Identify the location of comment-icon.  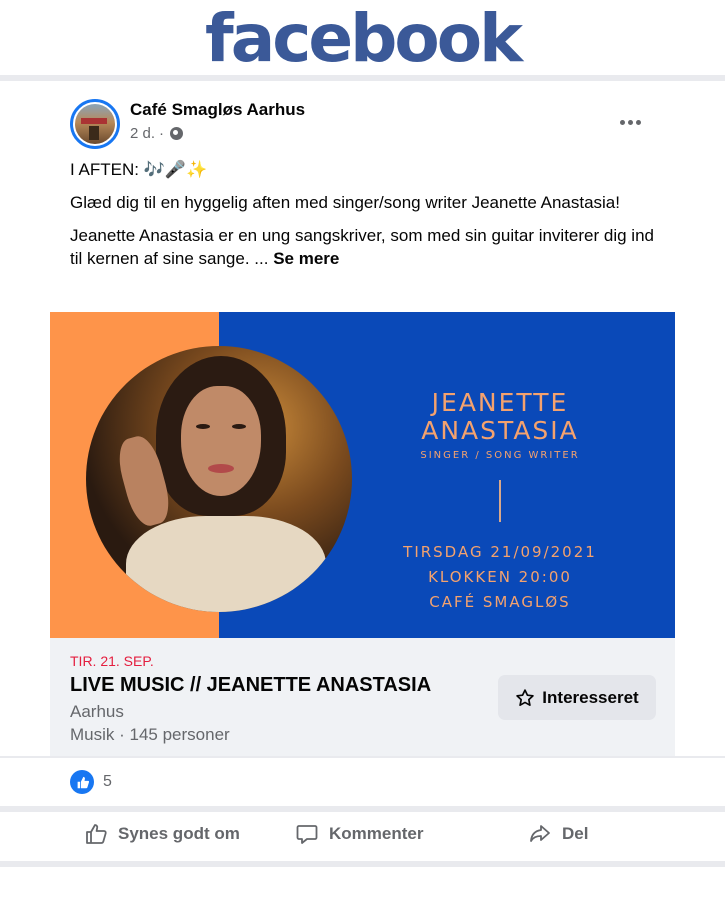
(307, 834).